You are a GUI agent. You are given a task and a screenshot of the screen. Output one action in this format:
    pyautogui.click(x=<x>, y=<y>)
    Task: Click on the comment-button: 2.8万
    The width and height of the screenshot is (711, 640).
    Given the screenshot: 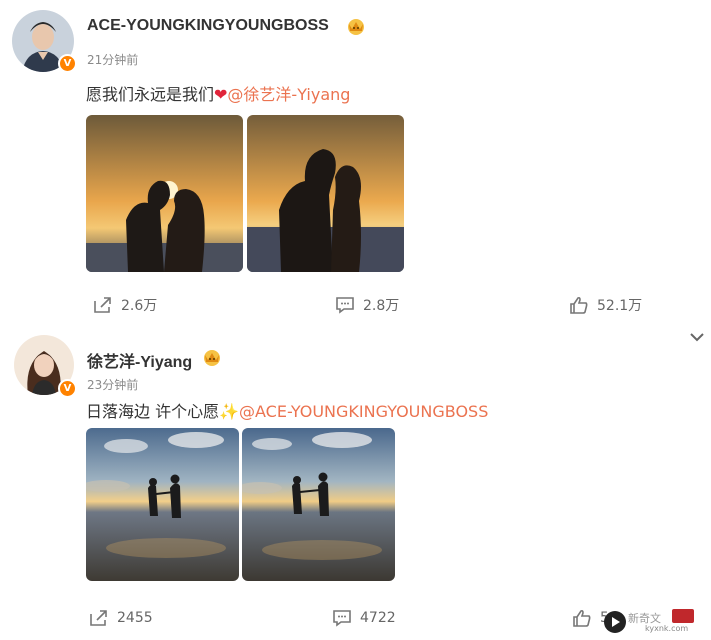 What is the action you would take?
    pyautogui.click(x=367, y=305)
    